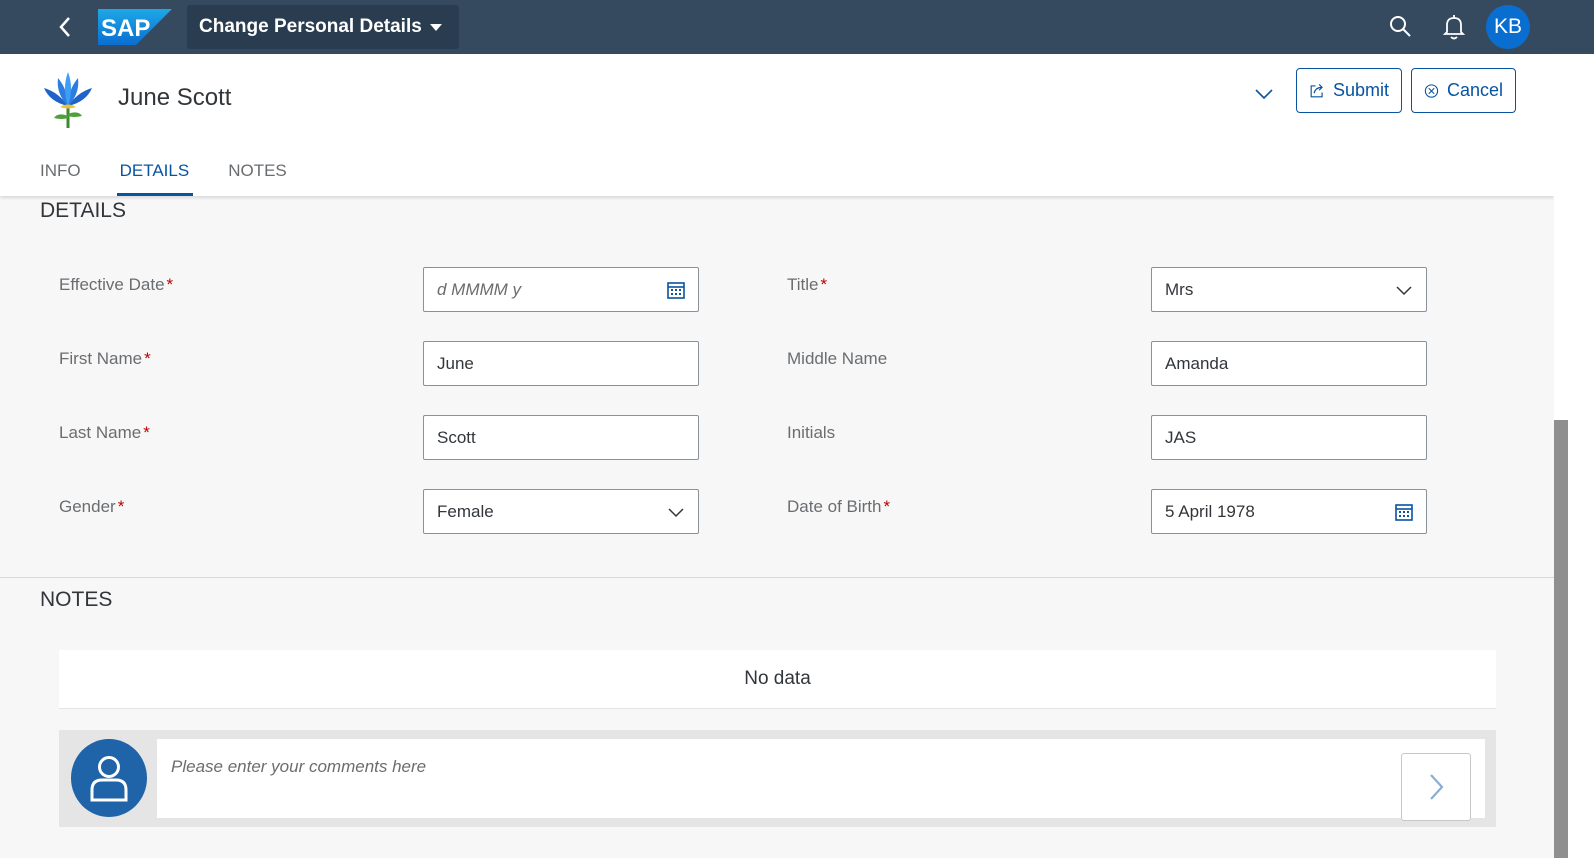 The width and height of the screenshot is (1594, 858). I want to click on middle-name-field: Amanda, so click(1289, 363).